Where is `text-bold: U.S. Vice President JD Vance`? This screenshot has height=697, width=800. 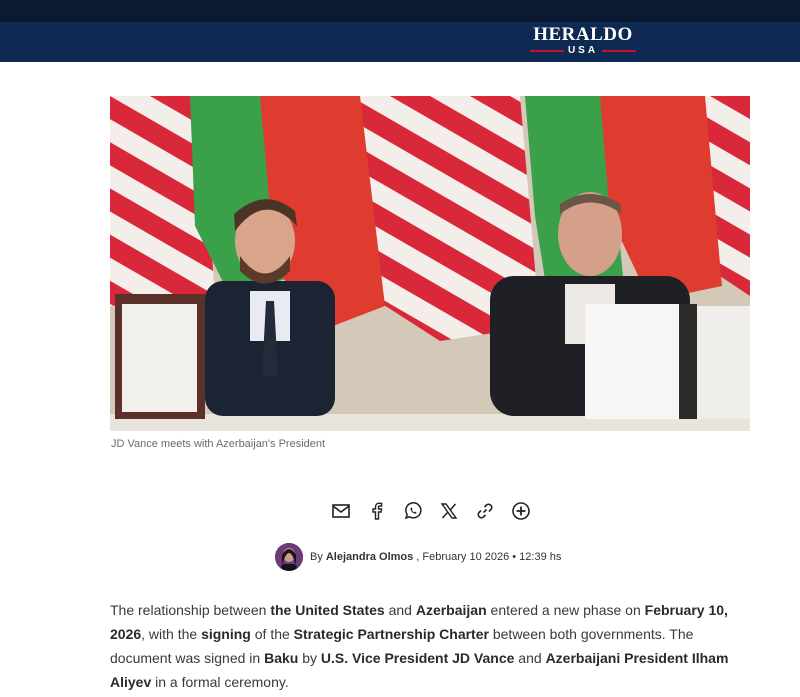
text-bold: U.S. Vice President JD Vance is located at coordinates (417, 658).